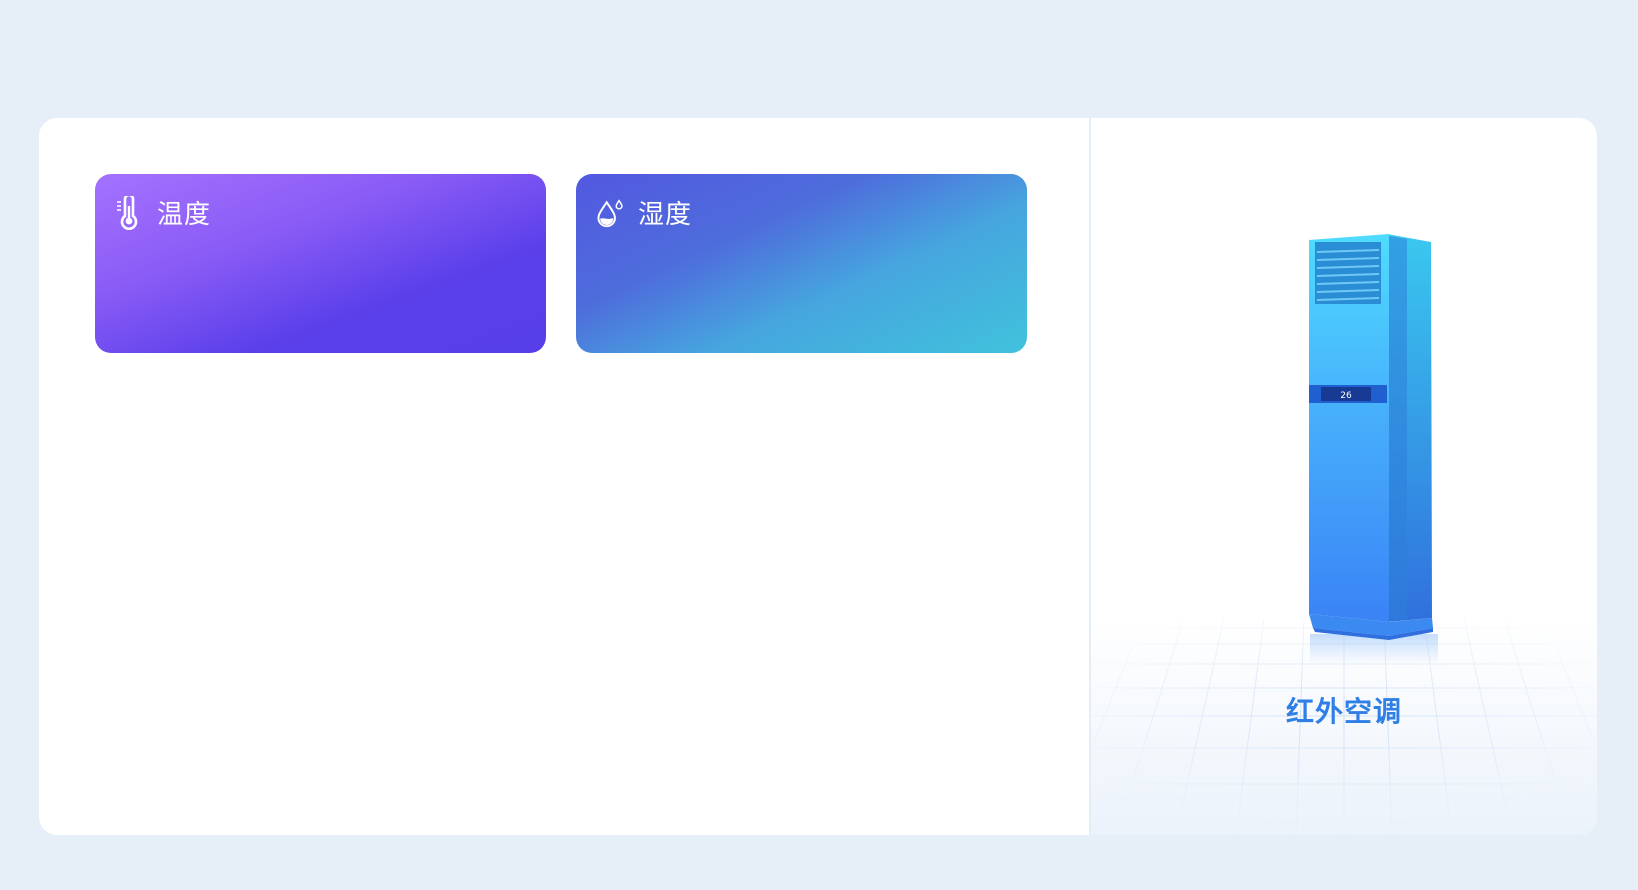  Describe the element at coordinates (1343, 711) in the screenshot. I see `device-name: 红外空调` at that location.